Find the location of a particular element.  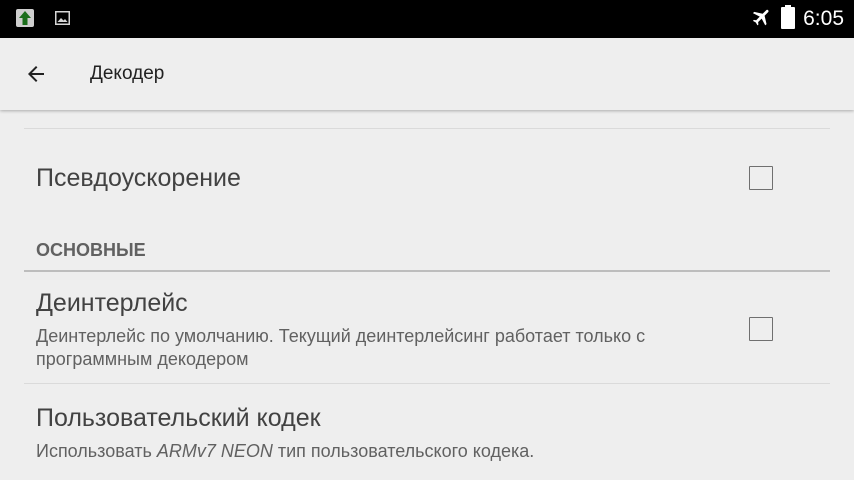

image-icon is located at coordinates (62, 18).